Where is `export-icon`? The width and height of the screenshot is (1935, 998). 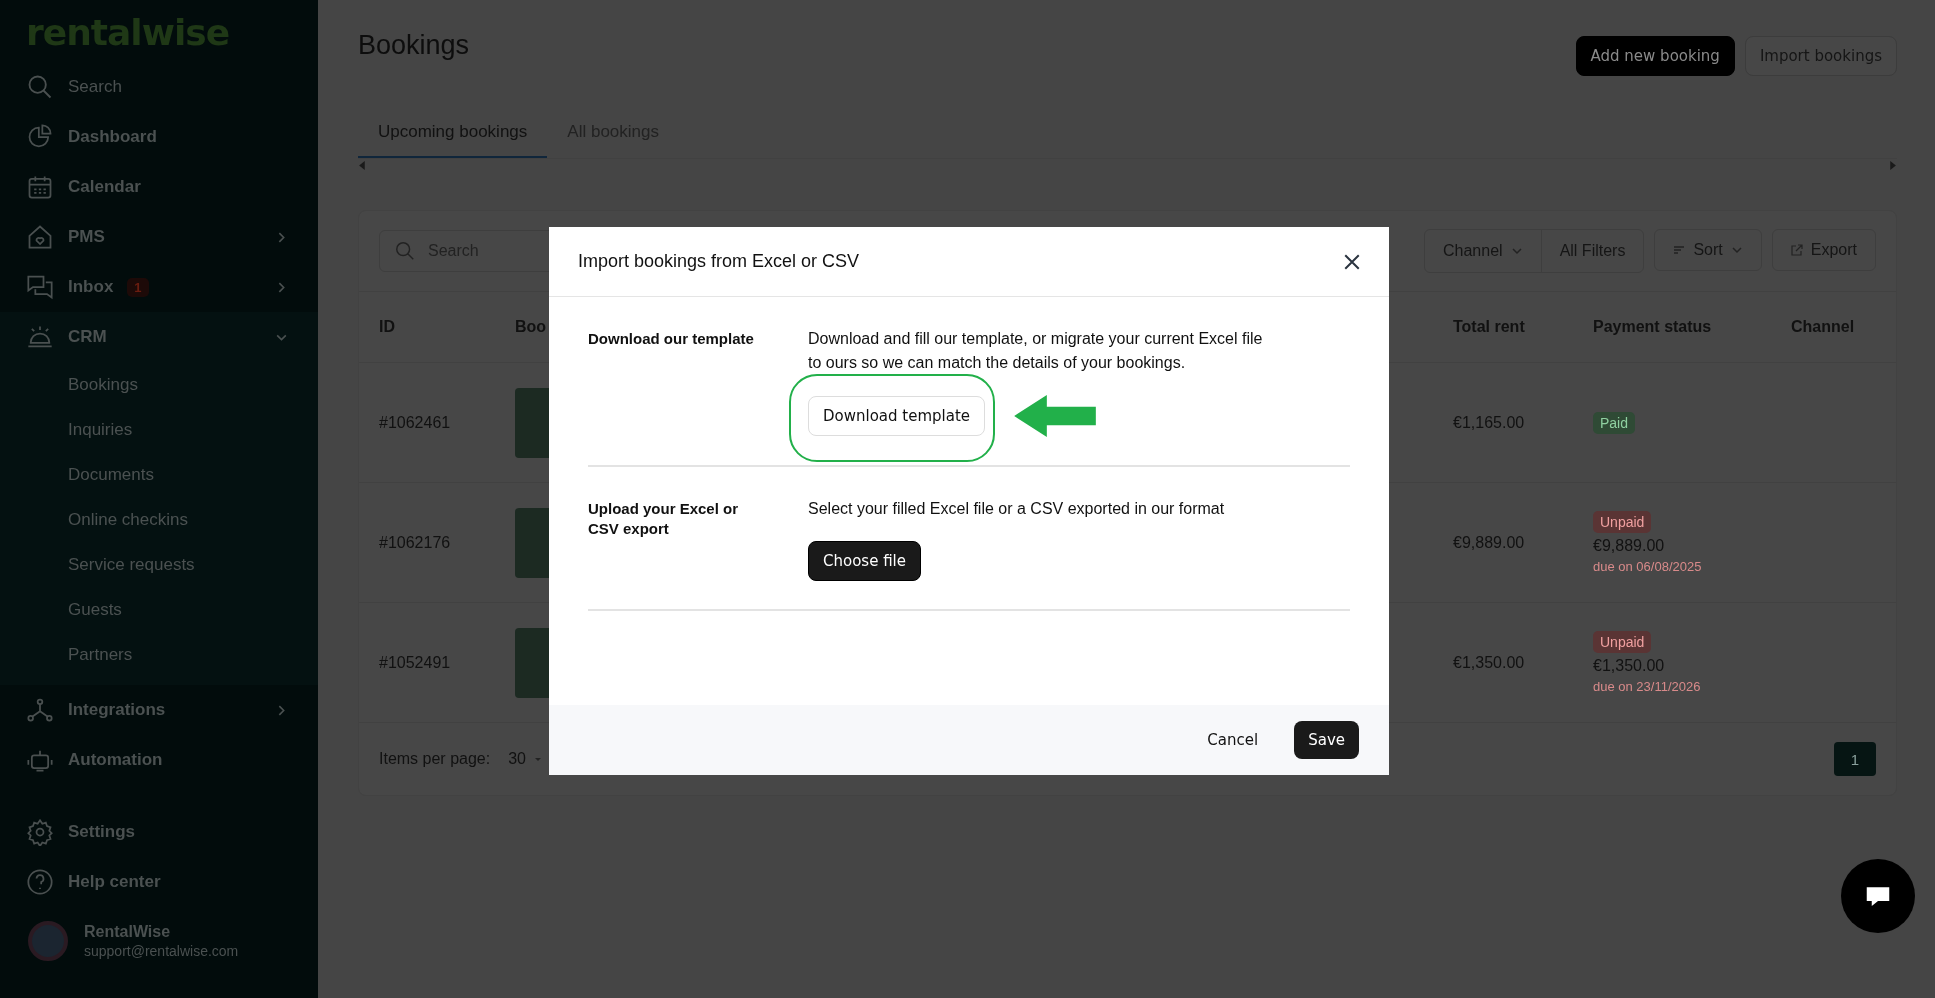
export-icon is located at coordinates (1796, 250).